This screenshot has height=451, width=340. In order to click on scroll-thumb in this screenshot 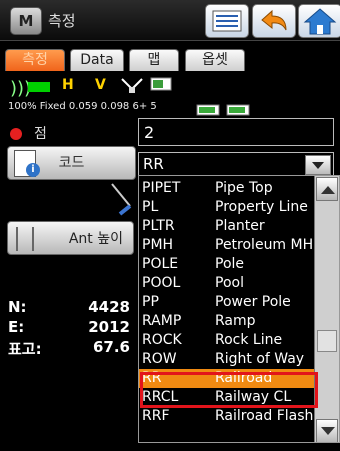, I will do `click(327, 341)`.